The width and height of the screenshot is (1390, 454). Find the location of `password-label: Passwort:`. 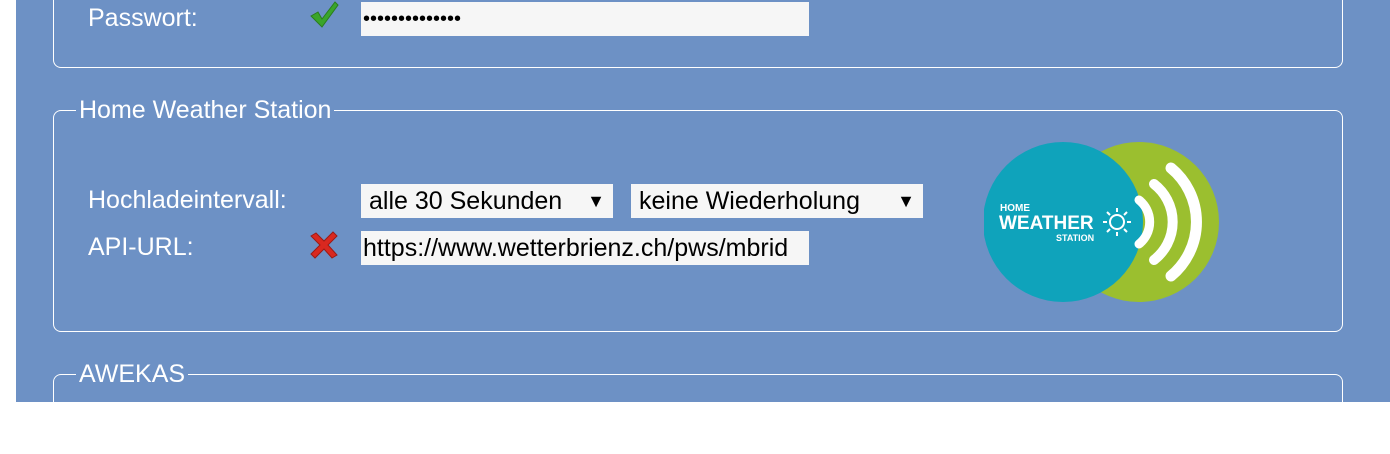

password-label: Passwort: is located at coordinates (143, 18).